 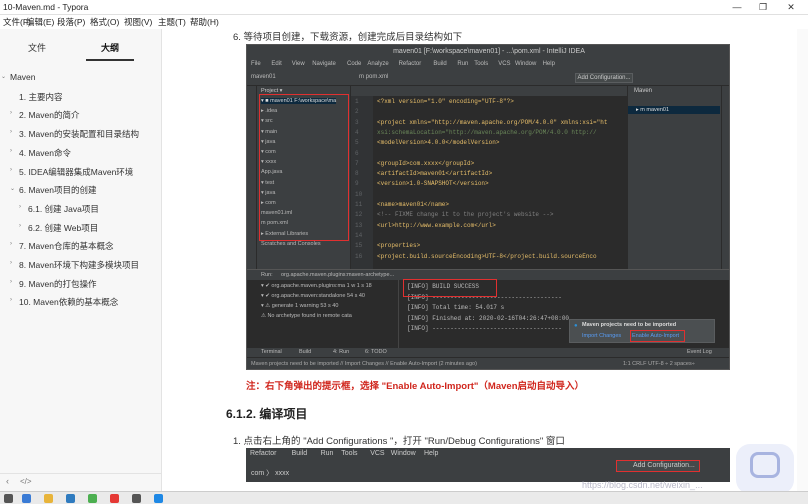 I want to click on ide-popup-title: Maven projects need to be imported, so click(x=629, y=325).